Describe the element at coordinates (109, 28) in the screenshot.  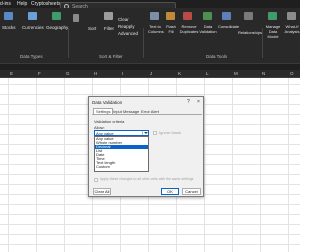
I see `filter-button: Filter` at that location.